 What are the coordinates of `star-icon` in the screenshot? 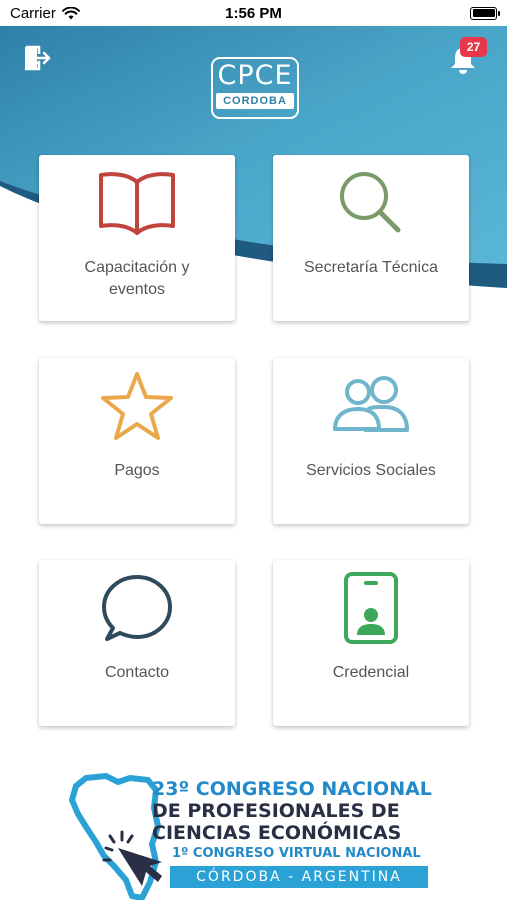 It's located at (137, 406).